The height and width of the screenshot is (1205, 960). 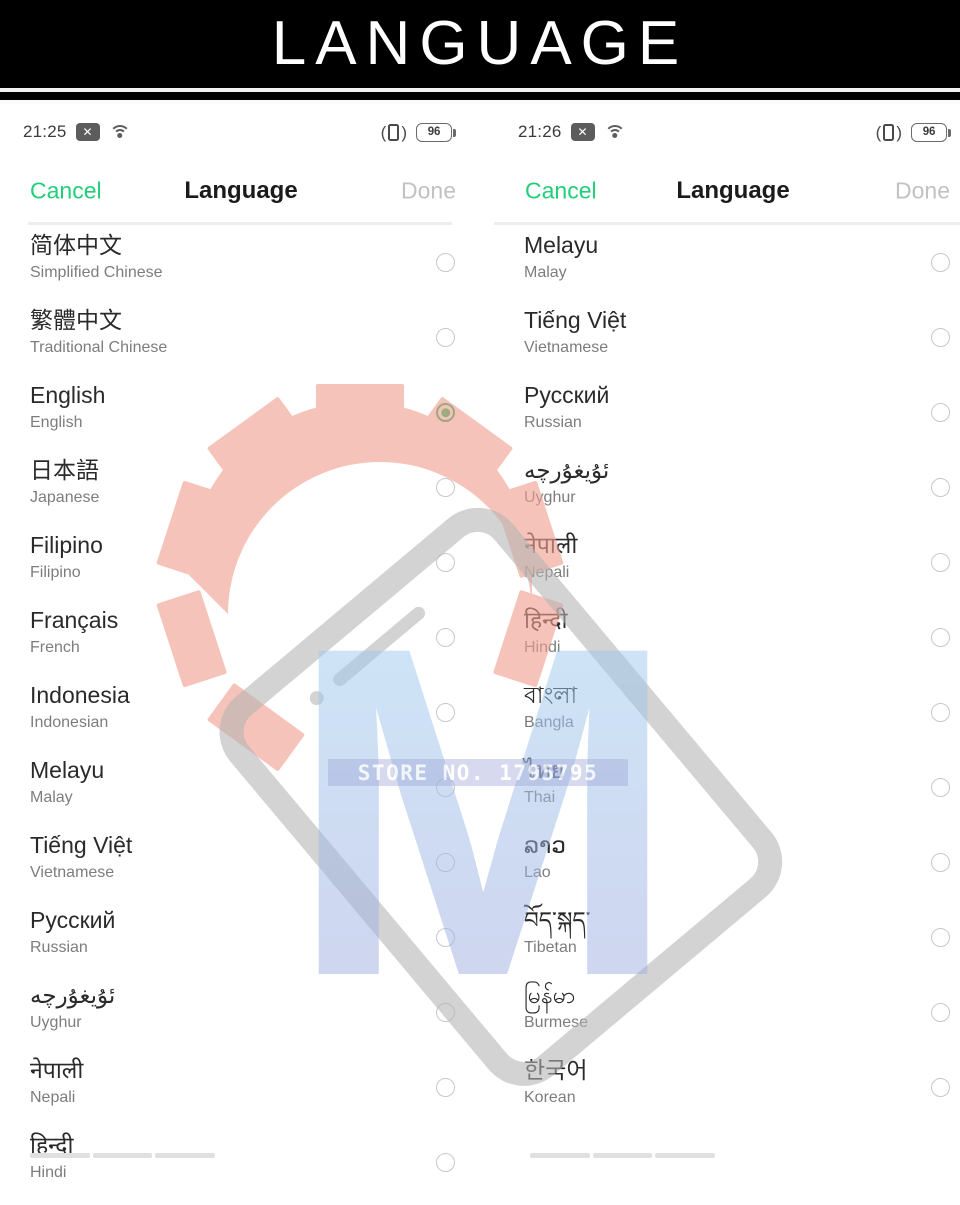 What do you see at coordinates (567, 470) in the screenshot?
I see `language-native-name: ئۇيغۇرچە` at bounding box center [567, 470].